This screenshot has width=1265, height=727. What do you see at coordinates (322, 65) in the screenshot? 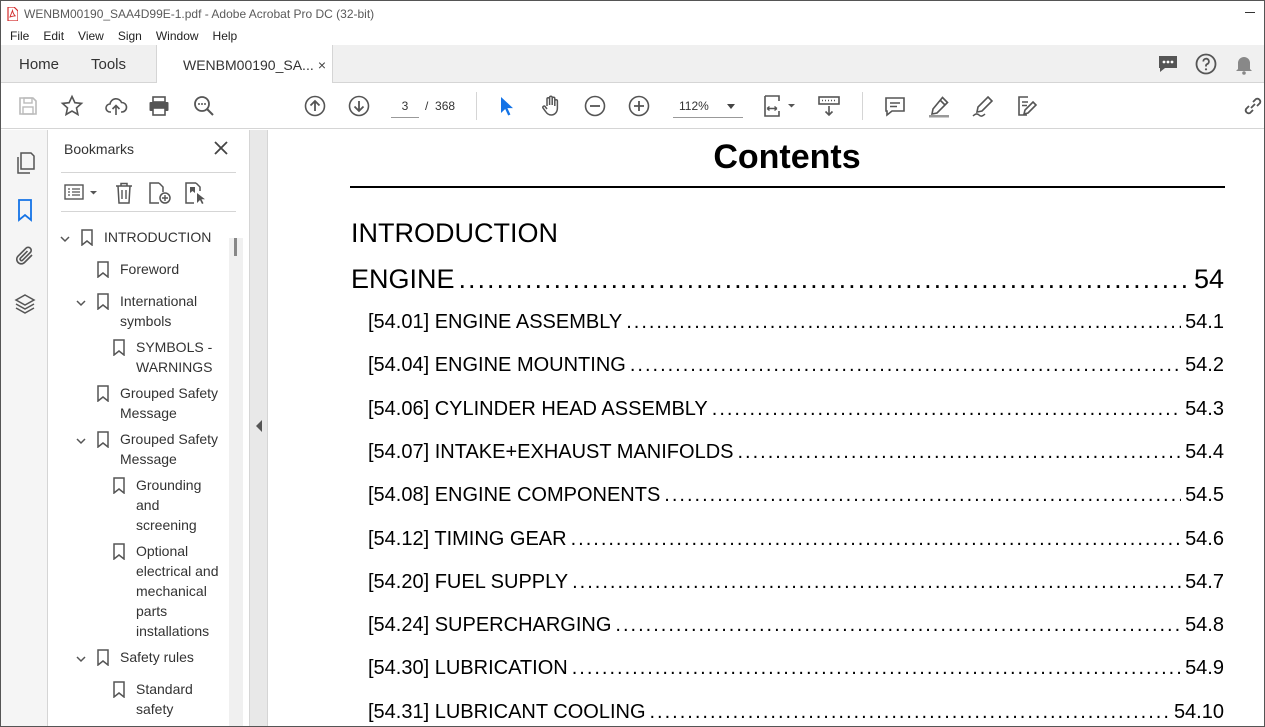
I see `close-tab-icon: ×` at bounding box center [322, 65].